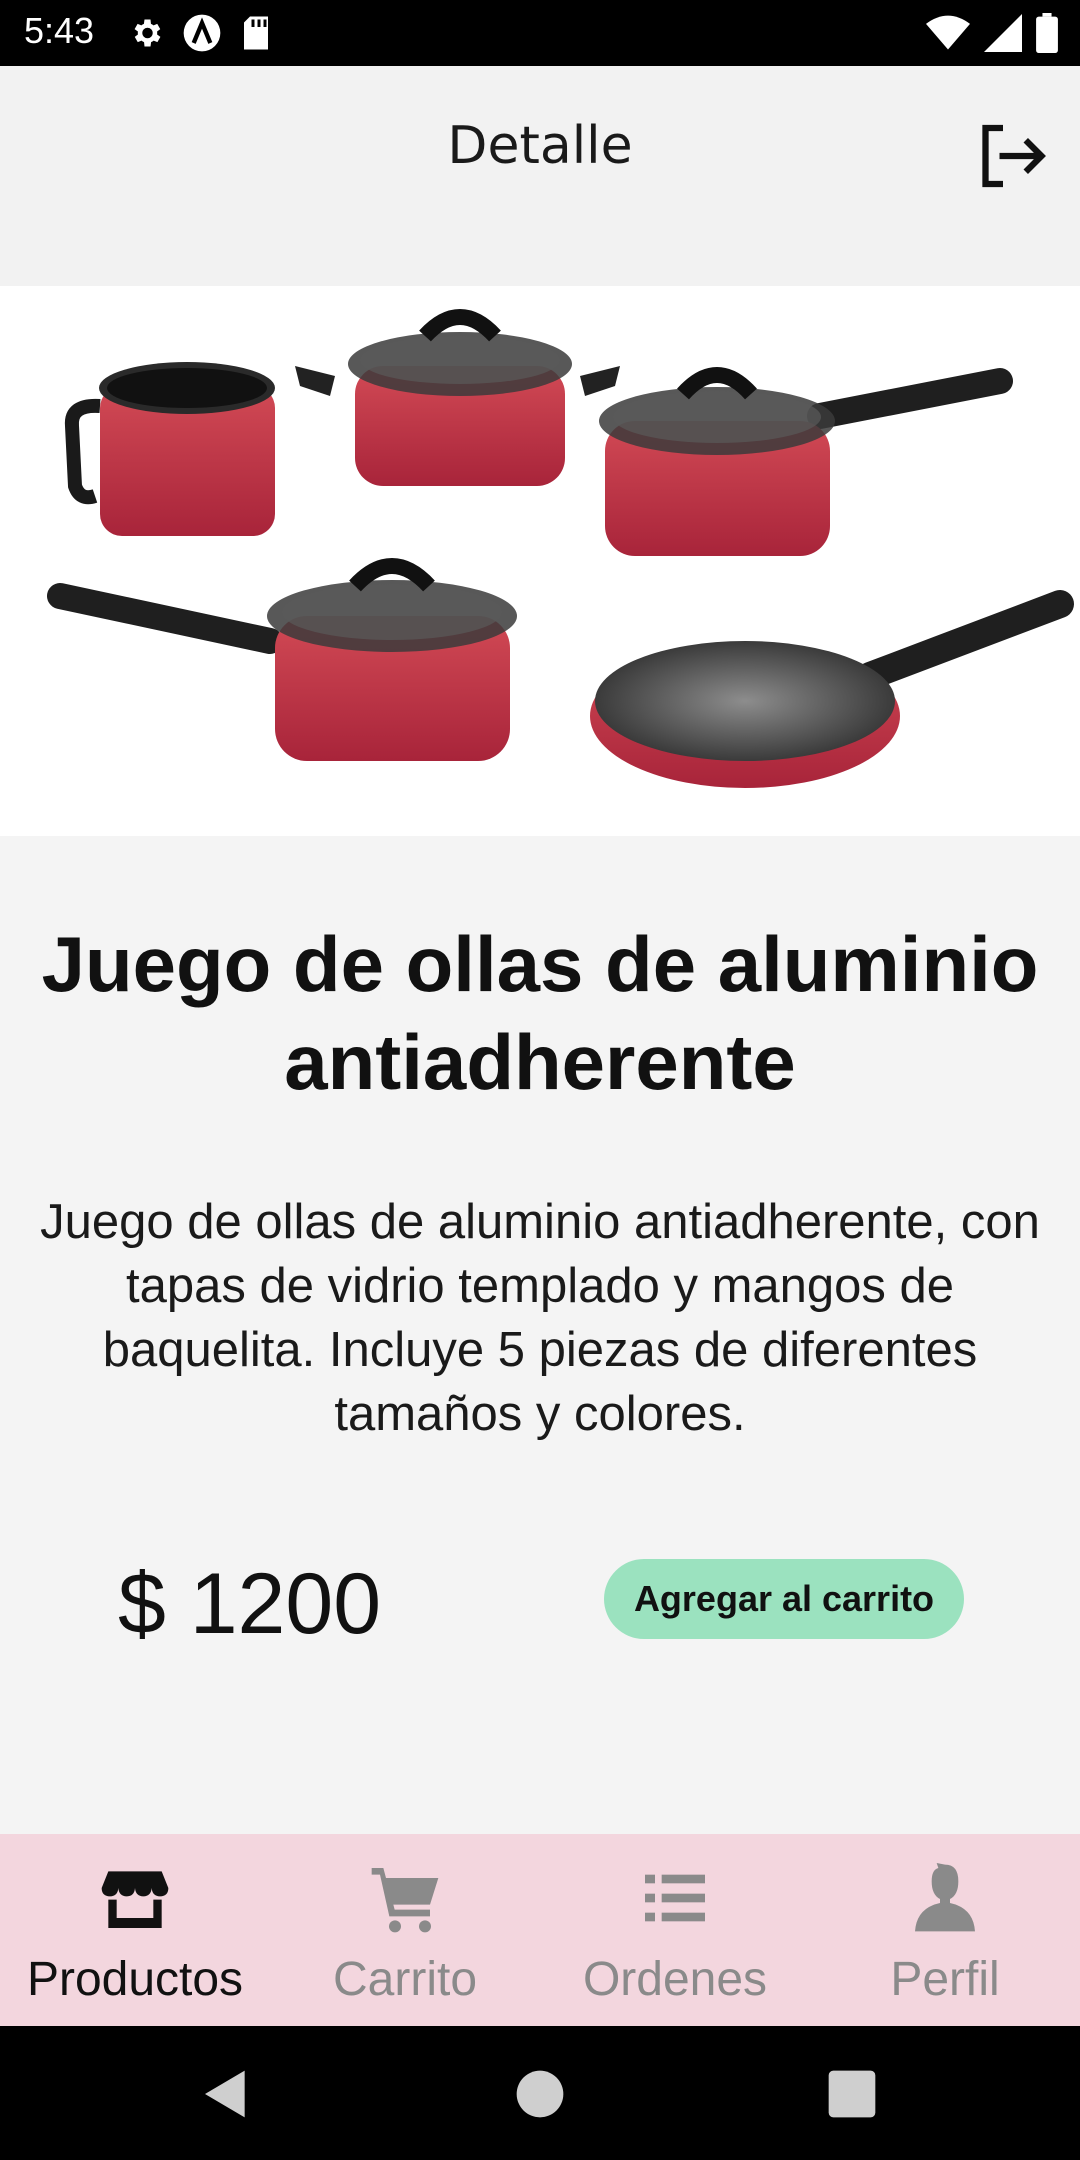 The height and width of the screenshot is (2160, 1080). What do you see at coordinates (675, 1930) in the screenshot?
I see `nav-item-ordenes: Ordenes` at bounding box center [675, 1930].